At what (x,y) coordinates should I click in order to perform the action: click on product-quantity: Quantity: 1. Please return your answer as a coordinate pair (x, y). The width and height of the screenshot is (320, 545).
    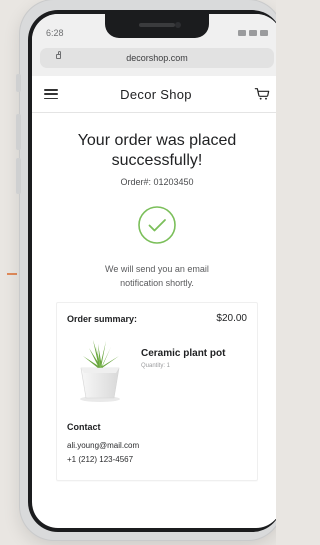
    Looking at the image, I should click on (156, 366).